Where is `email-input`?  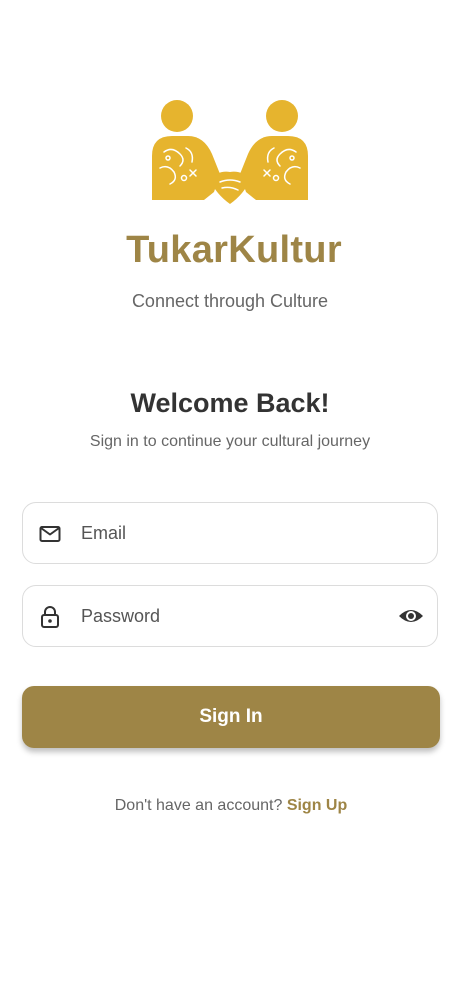 email-input is located at coordinates (231, 533).